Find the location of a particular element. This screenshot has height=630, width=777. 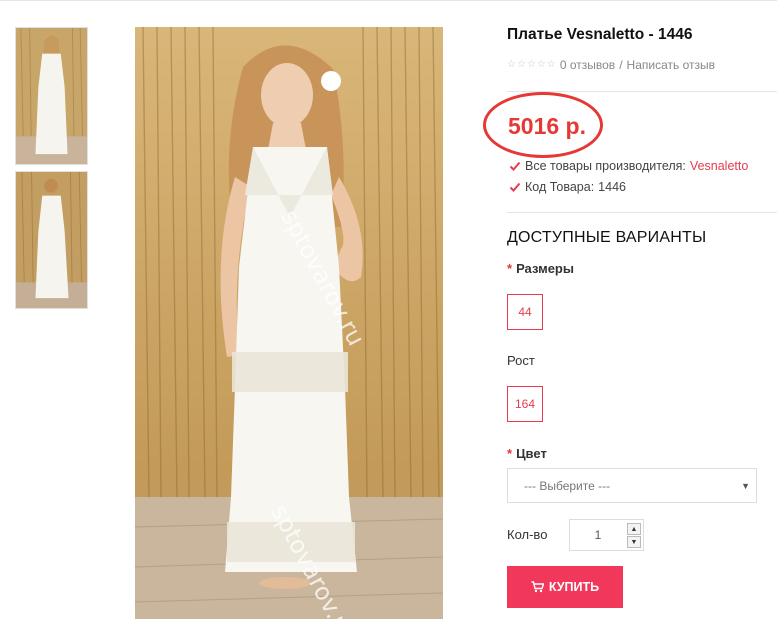

quantity-label: Кол-во is located at coordinates (527, 534).